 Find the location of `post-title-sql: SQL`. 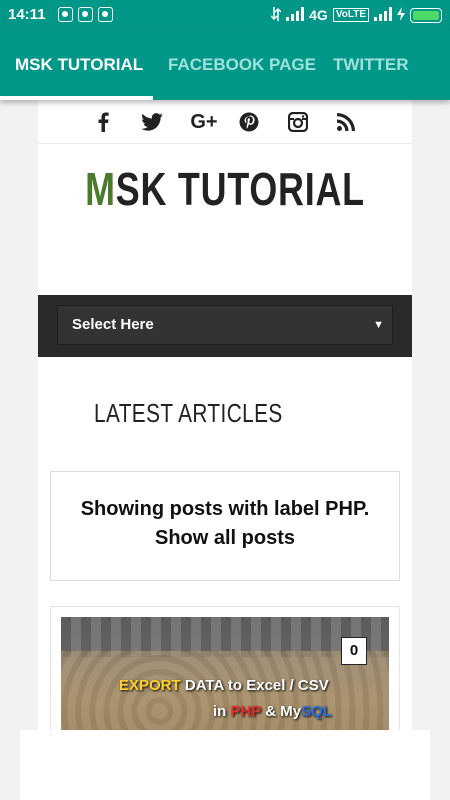

post-title-sql: SQL is located at coordinates (316, 711).